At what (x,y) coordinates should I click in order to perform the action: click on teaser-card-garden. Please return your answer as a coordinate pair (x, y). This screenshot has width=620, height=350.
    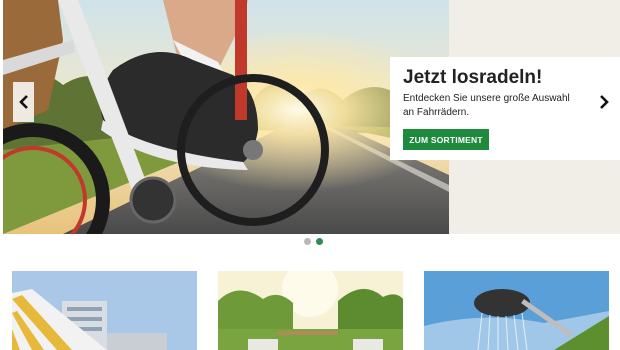
    Looking at the image, I should click on (310, 310).